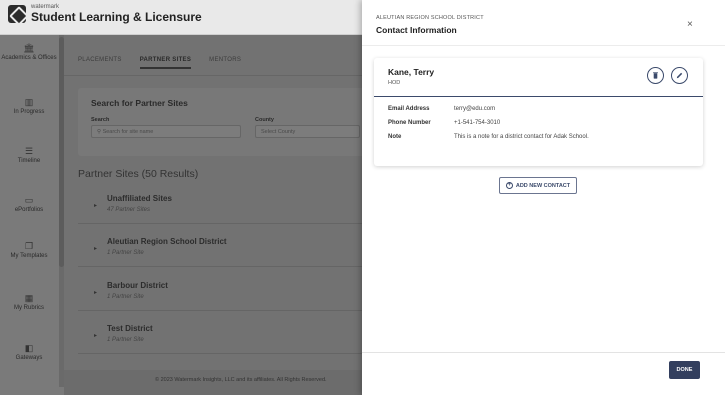 This screenshot has height=395, width=725. What do you see at coordinates (416, 30) in the screenshot?
I see `drawer-title: Contact Information` at bounding box center [416, 30].